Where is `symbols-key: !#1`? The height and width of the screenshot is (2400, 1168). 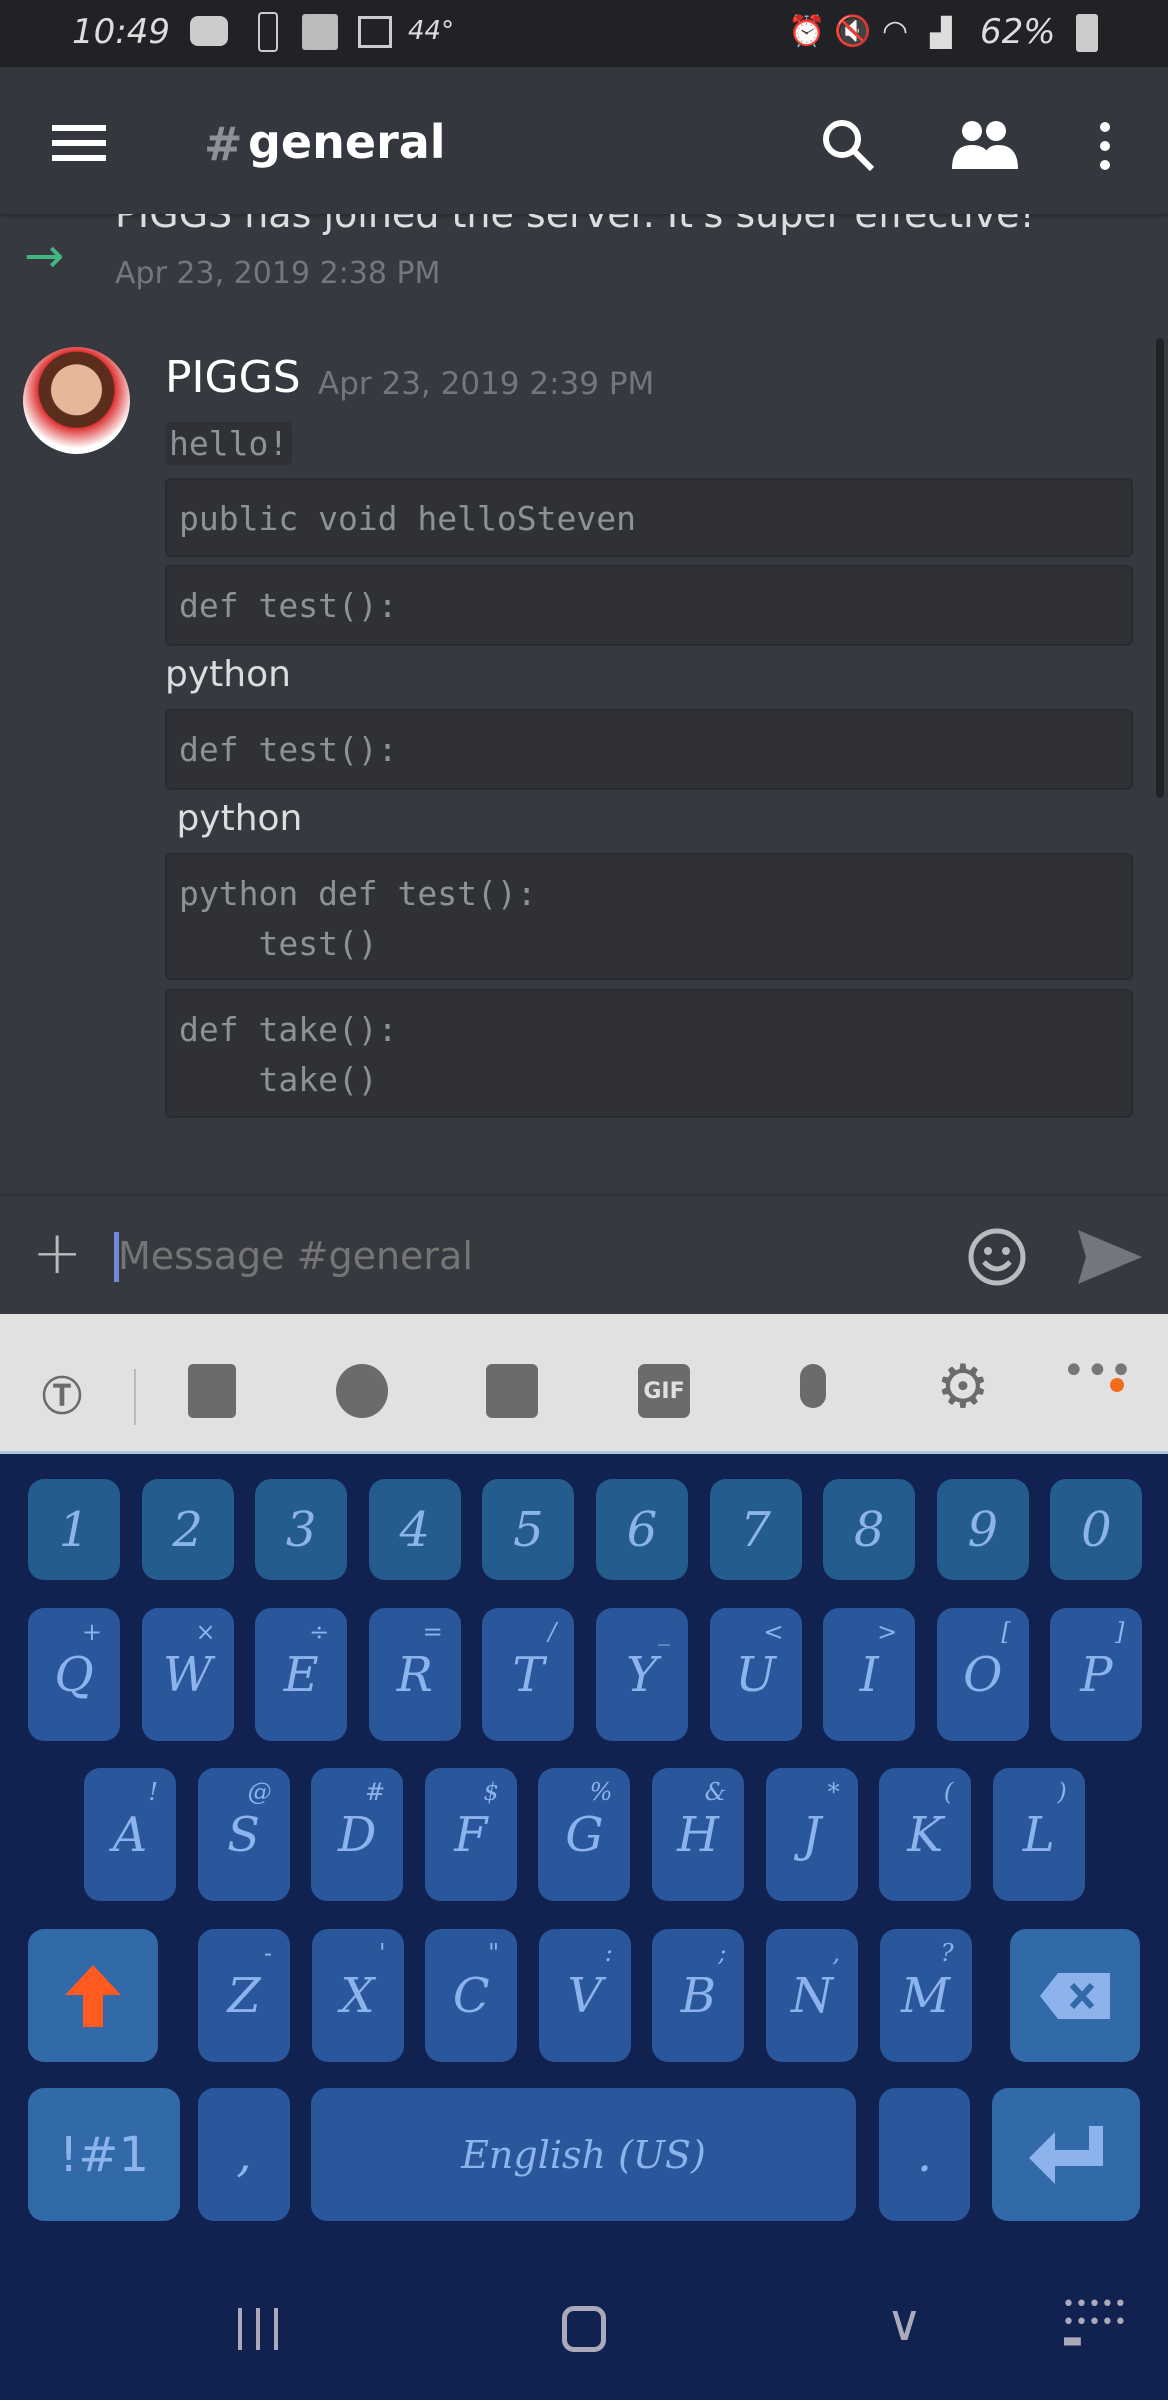 symbols-key: !#1 is located at coordinates (104, 2154).